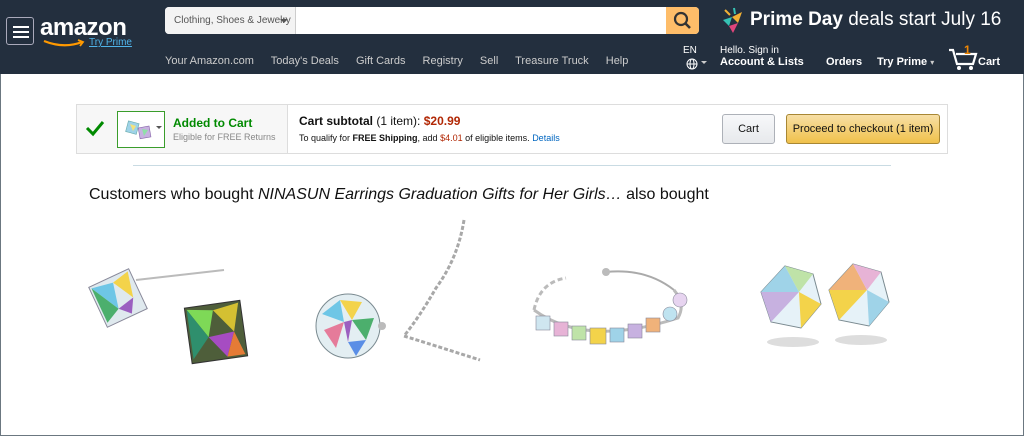  I want to click on cart-item-thumbnail, so click(141, 129).